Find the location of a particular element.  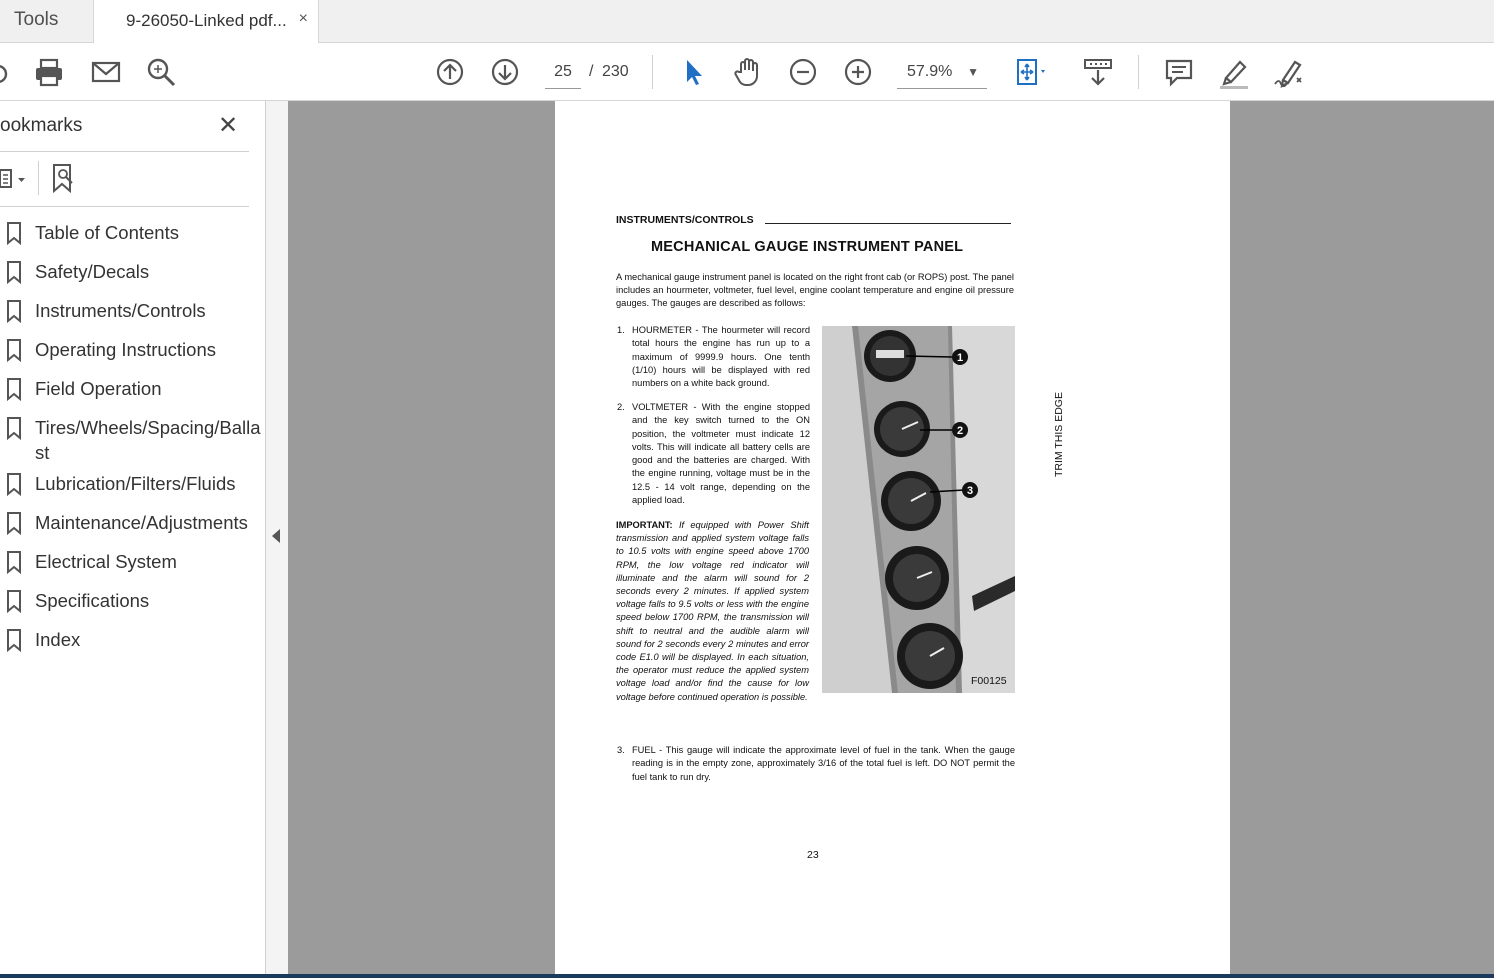

options-menu-icon is located at coordinates (14, 179).